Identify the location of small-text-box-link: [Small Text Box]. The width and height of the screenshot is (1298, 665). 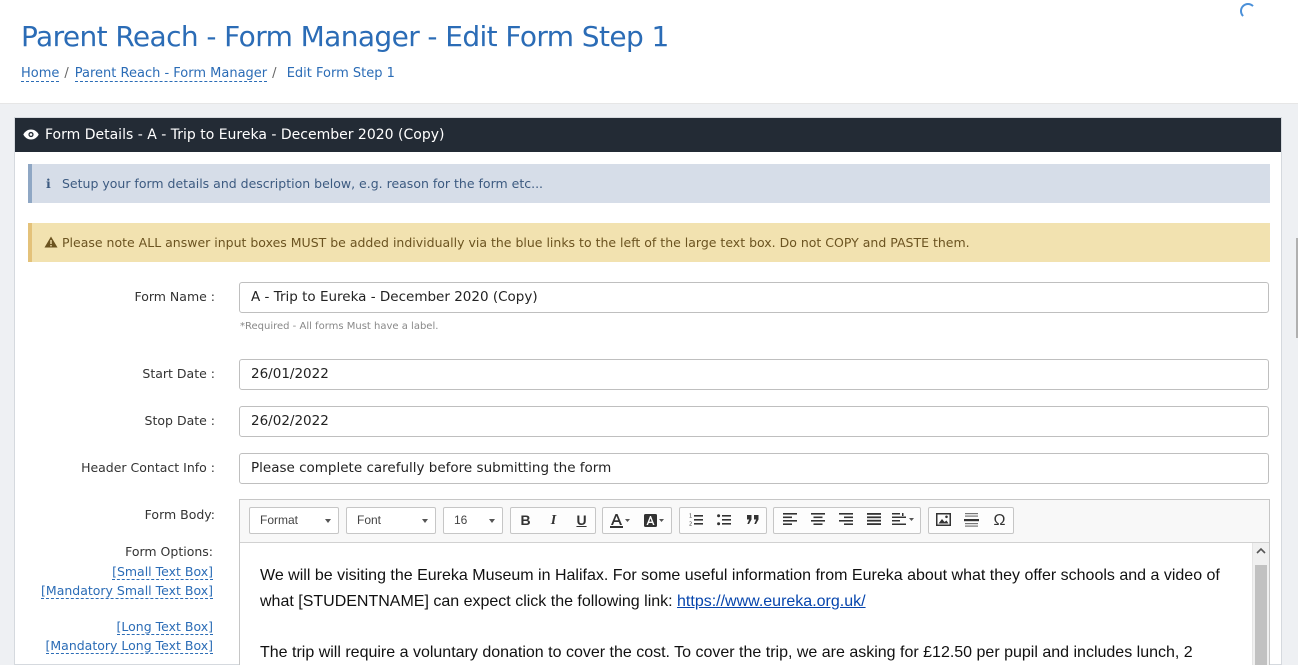
(114, 572).